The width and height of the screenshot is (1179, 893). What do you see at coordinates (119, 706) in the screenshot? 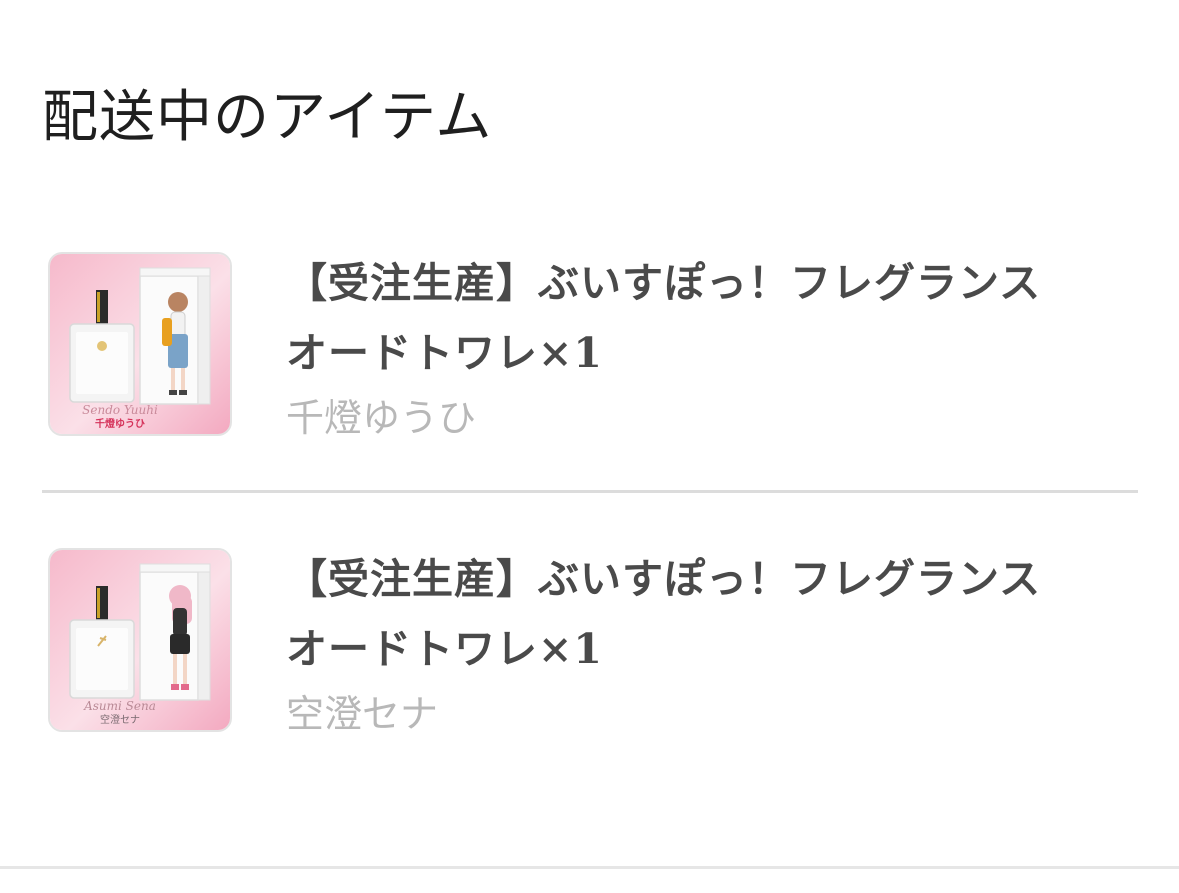
I see `svg-text: Asumi Sena` at bounding box center [119, 706].